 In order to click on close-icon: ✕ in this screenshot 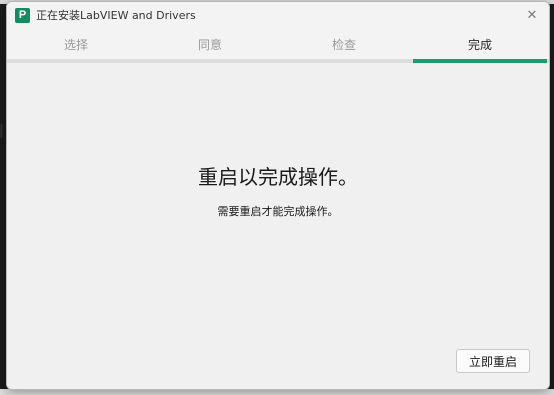, I will do `click(532, 15)`.